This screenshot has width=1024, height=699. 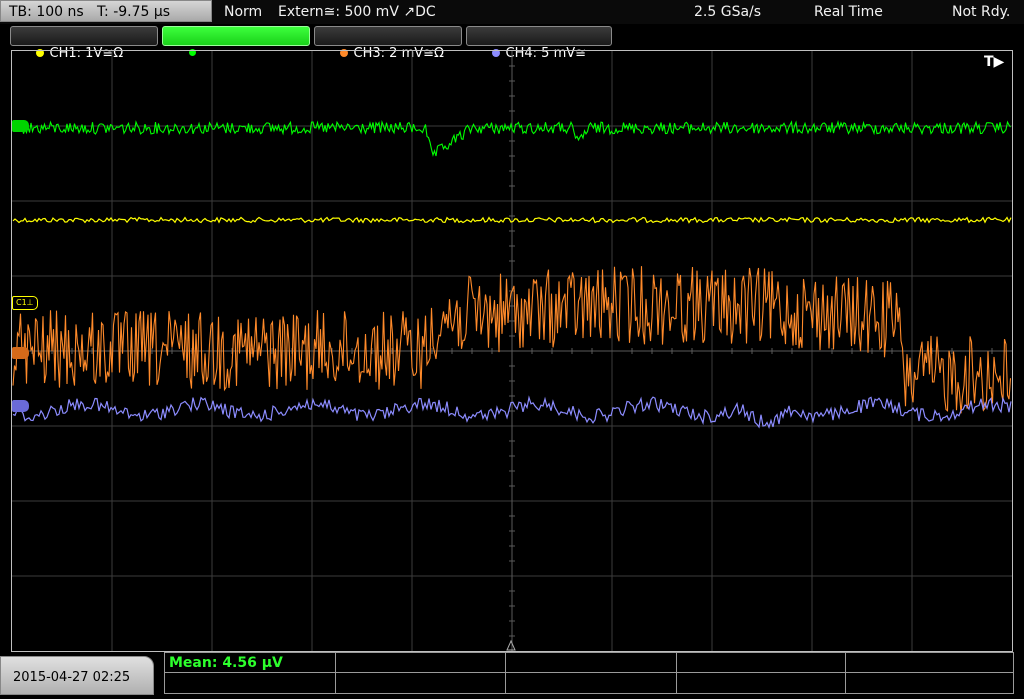 I want to click on ch4-ground-marker: C4, so click(x=20, y=406).